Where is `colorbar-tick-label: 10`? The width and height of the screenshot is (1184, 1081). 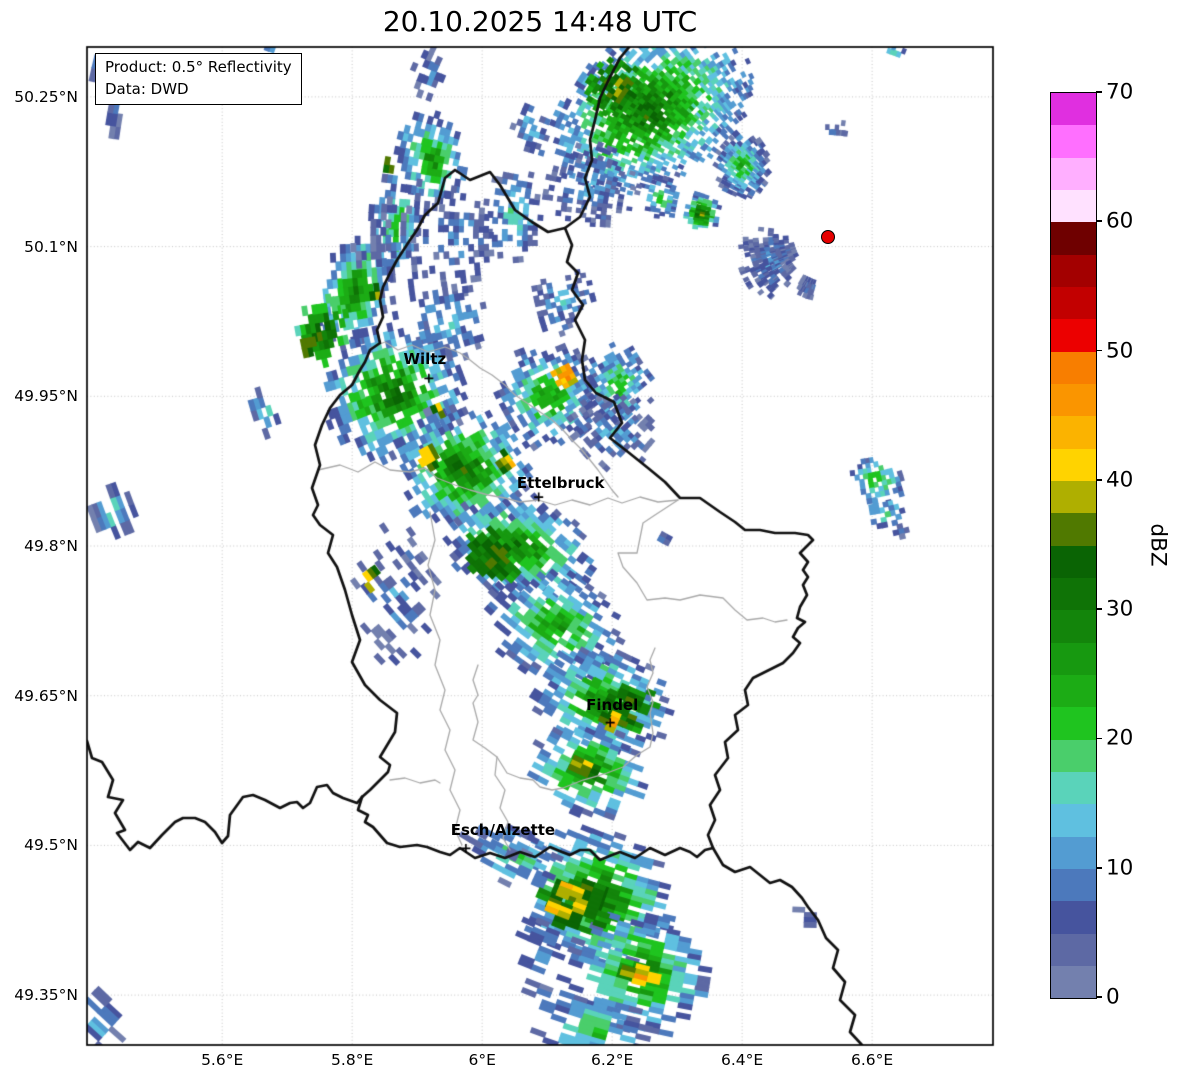
colorbar-tick-label: 10 is located at coordinates (1120, 868).